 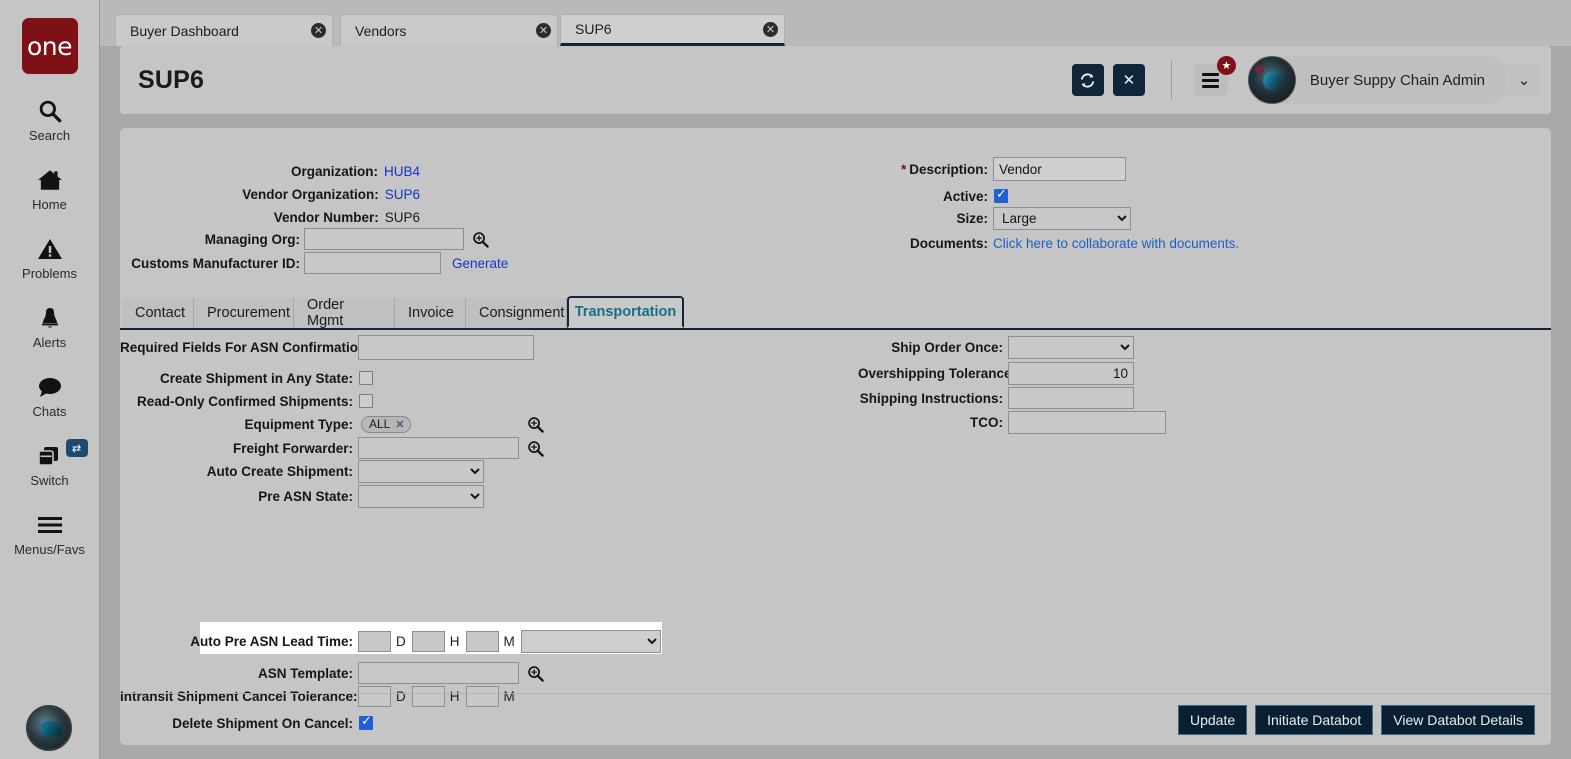 What do you see at coordinates (590, 641) in the screenshot?
I see `auto-pre-asn-unit-select` at bounding box center [590, 641].